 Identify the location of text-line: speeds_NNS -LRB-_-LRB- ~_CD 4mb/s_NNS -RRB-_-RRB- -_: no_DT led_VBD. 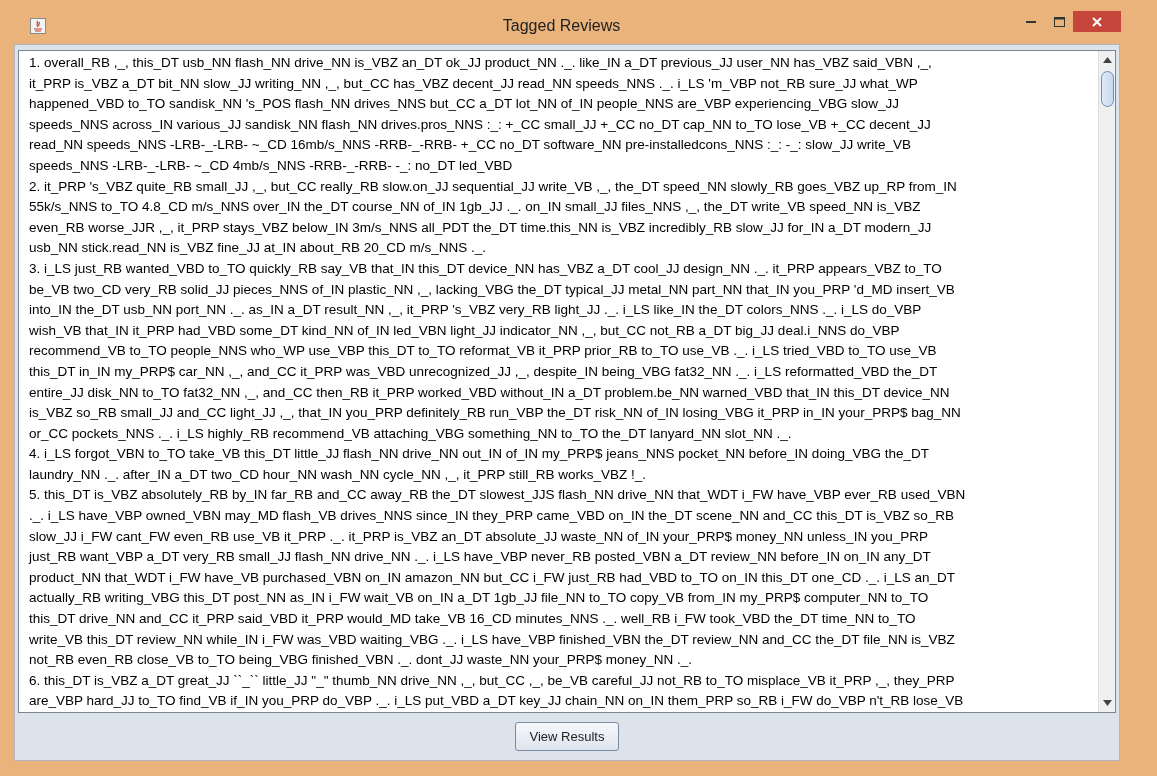
(271, 165).